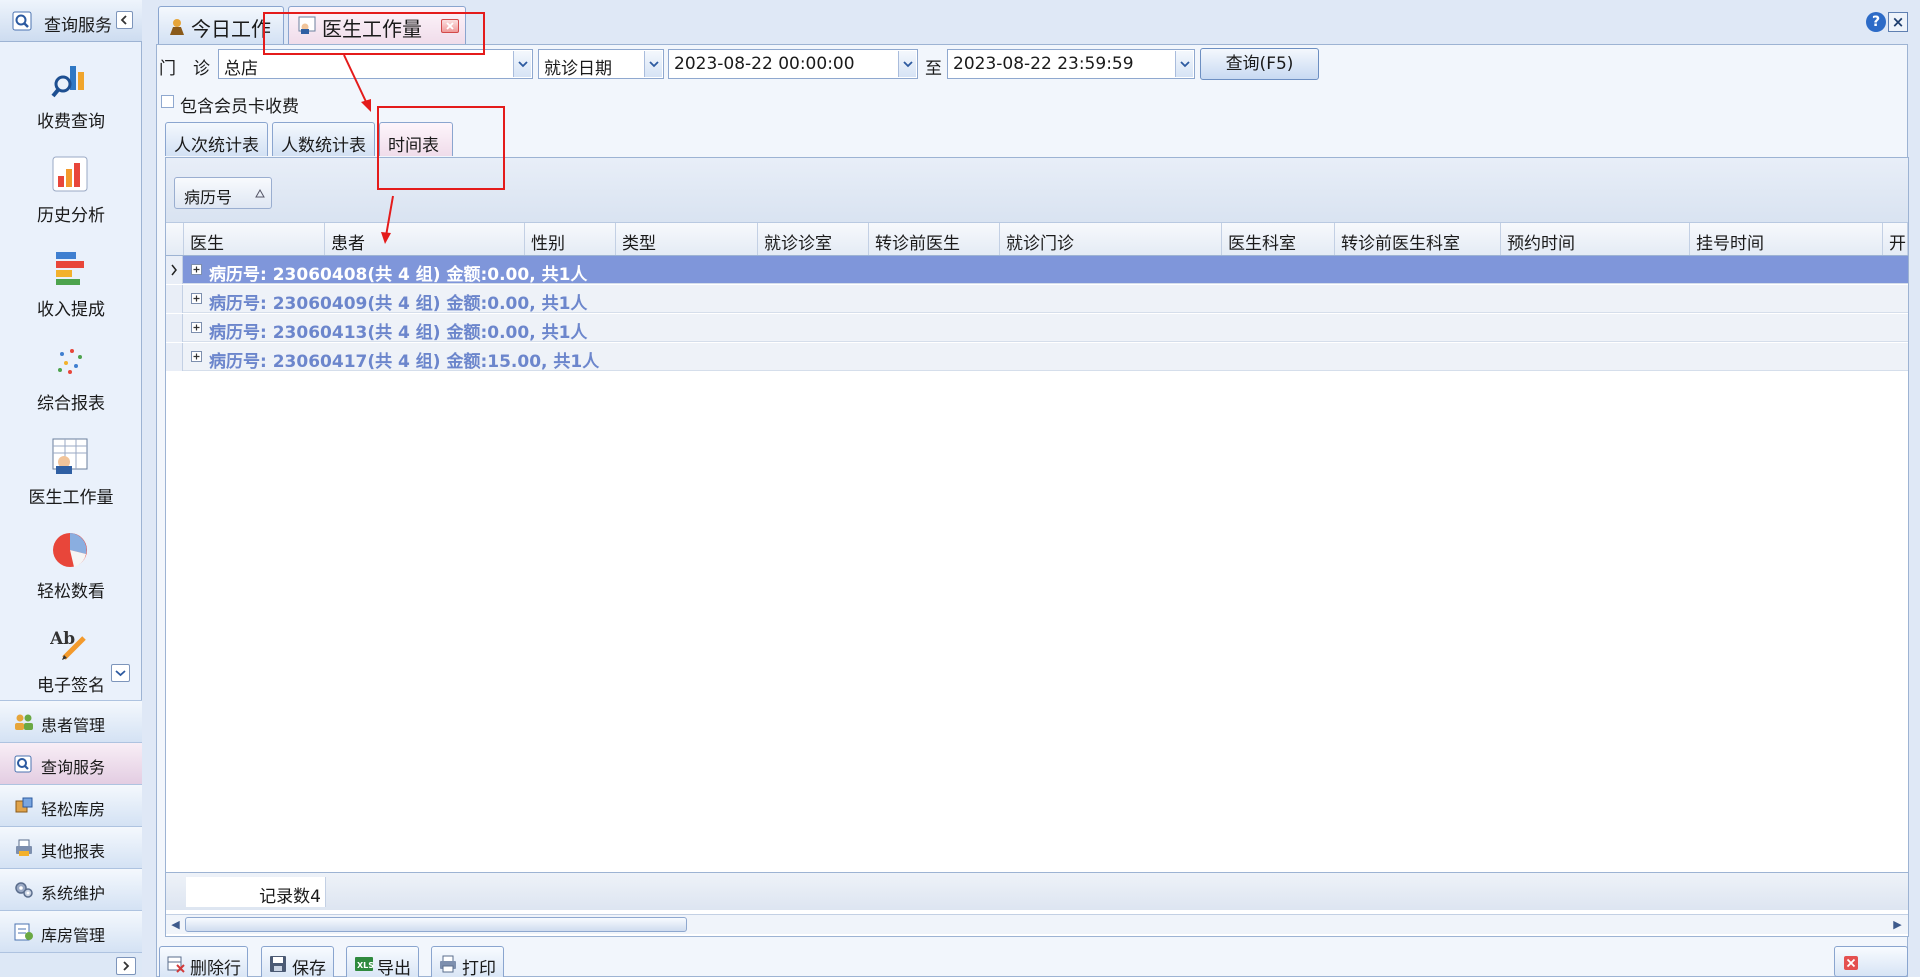 The image size is (1920, 977). Describe the element at coordinates (70, 268) in the screenshot. I see `stacked-bars-icon` at that location.